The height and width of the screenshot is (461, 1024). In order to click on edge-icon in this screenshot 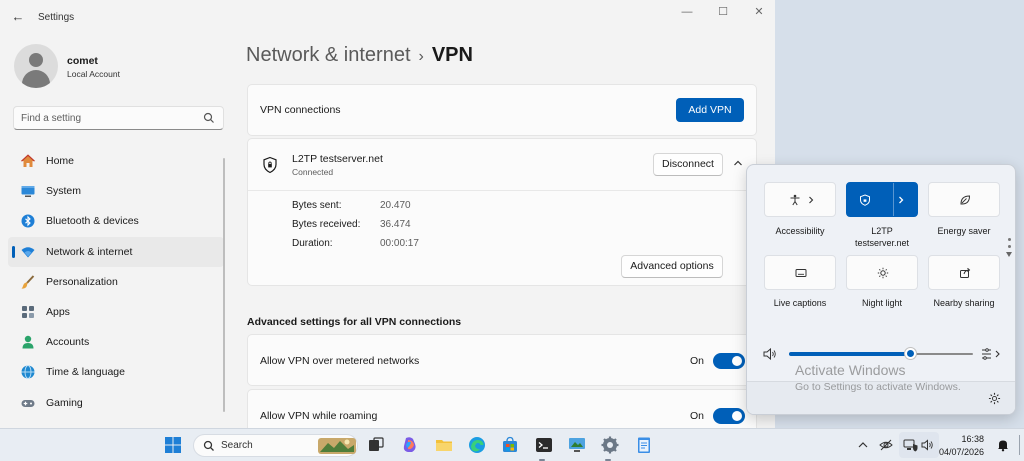, I will do `click(477, 445)`.